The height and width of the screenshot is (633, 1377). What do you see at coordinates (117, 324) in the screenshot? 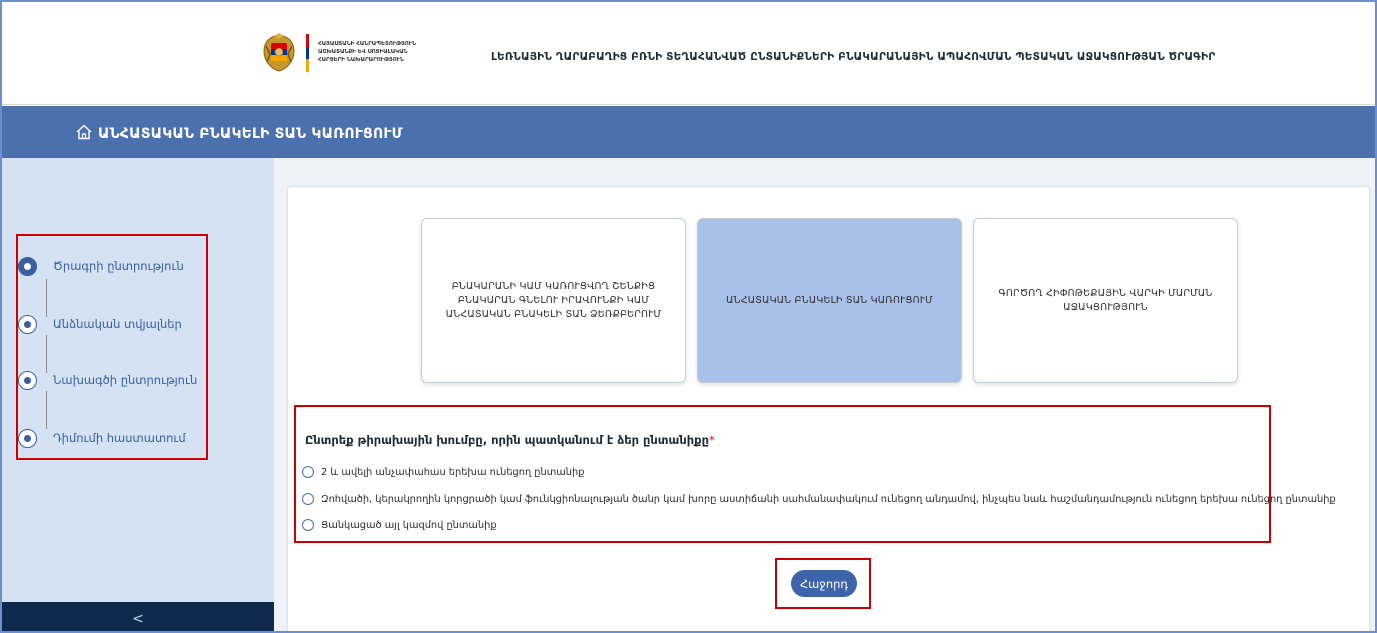
I see `step-label: Անձնական տվյալներ` at bounding box center [117, 324].